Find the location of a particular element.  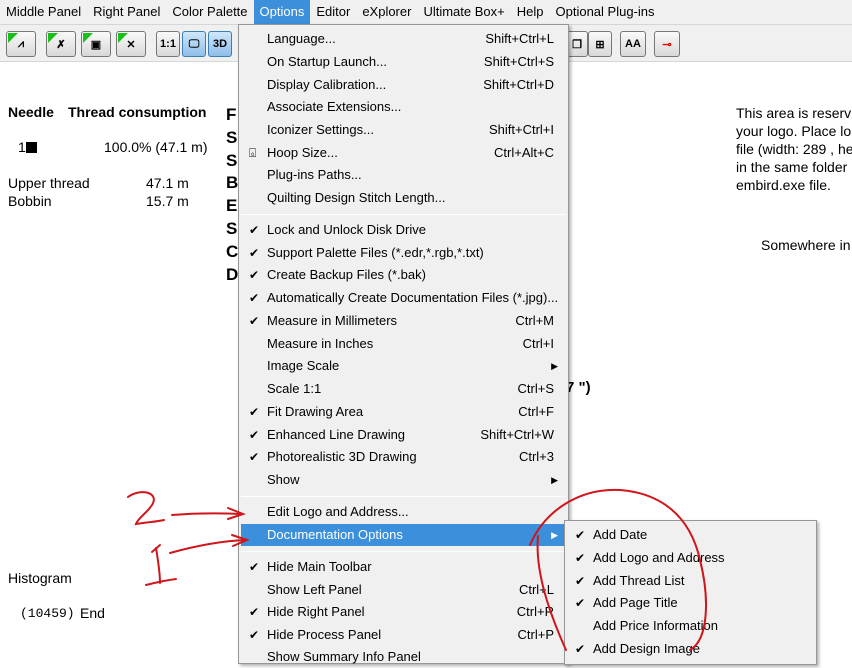

menu-item-label: Fit Drawing Area is located at coordinates (315, 411).